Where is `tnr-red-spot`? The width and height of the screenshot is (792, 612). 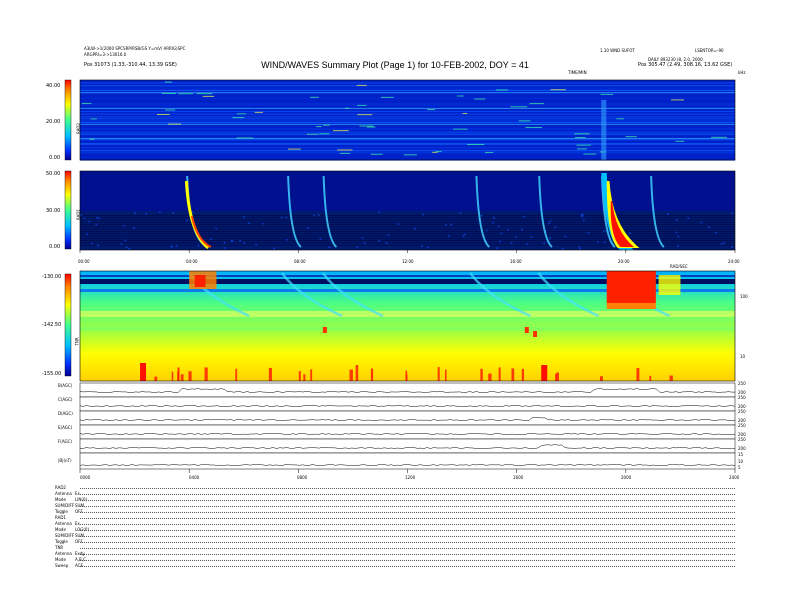
tnr-red-spot is located at coordinates (324, 330).